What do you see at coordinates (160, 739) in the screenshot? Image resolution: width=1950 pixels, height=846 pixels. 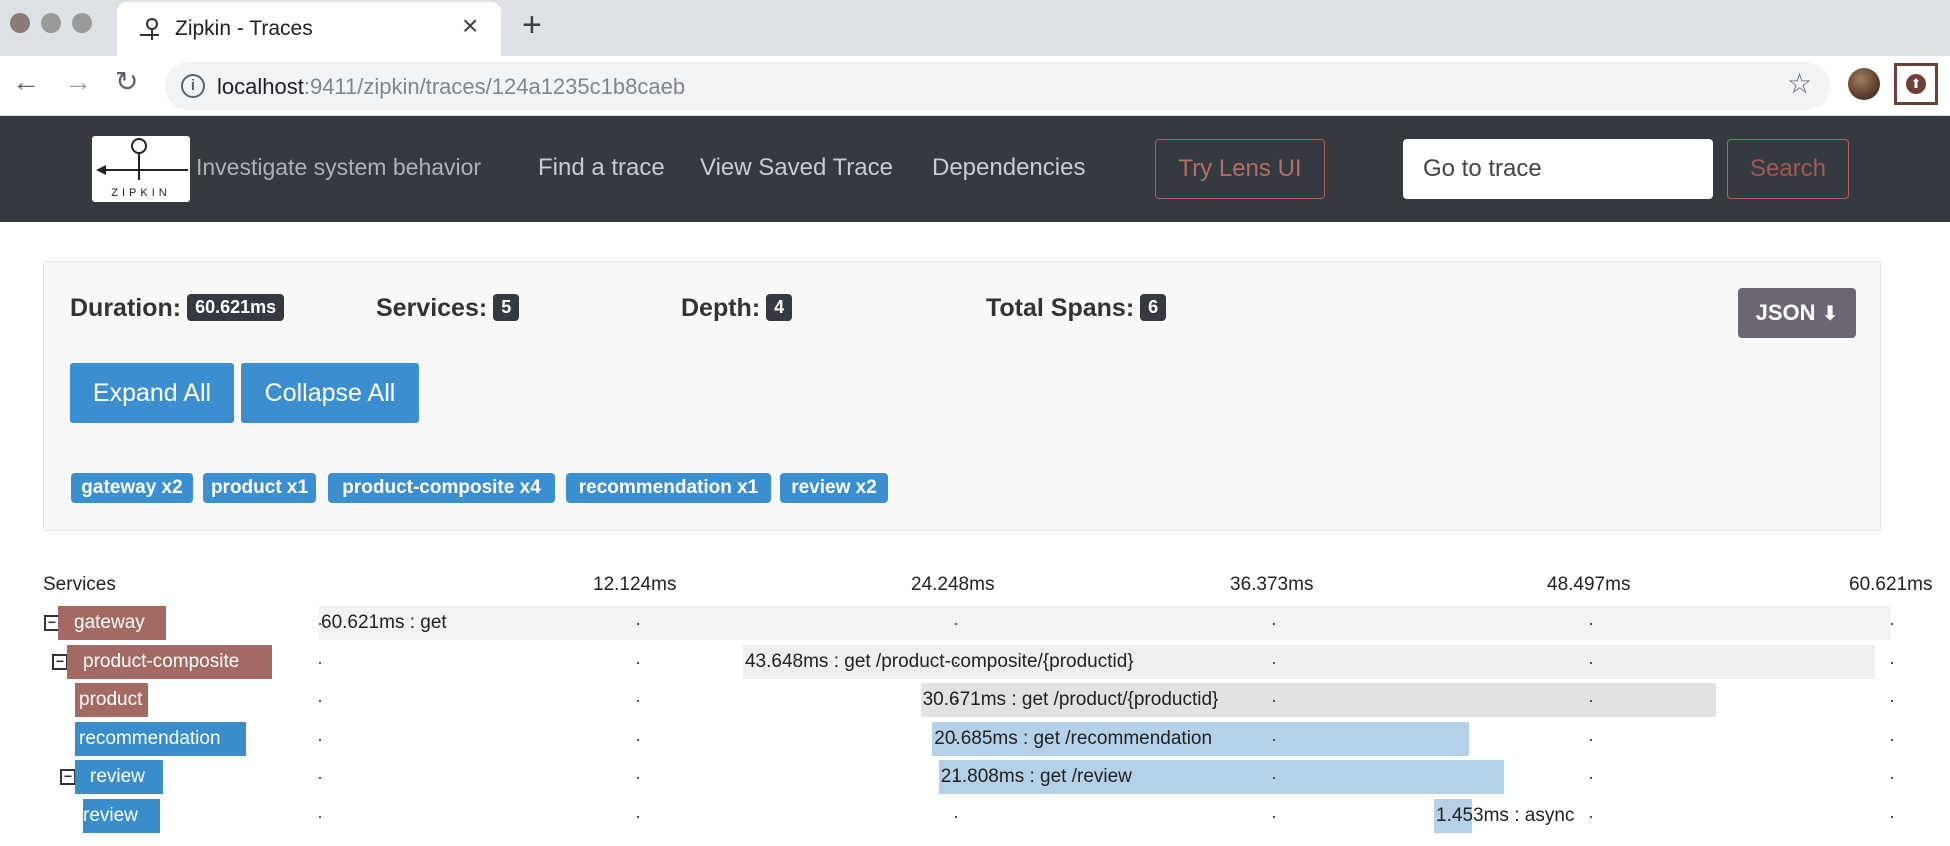 I see `service-name-tag: recommendation` at bounding box center [160, 739].